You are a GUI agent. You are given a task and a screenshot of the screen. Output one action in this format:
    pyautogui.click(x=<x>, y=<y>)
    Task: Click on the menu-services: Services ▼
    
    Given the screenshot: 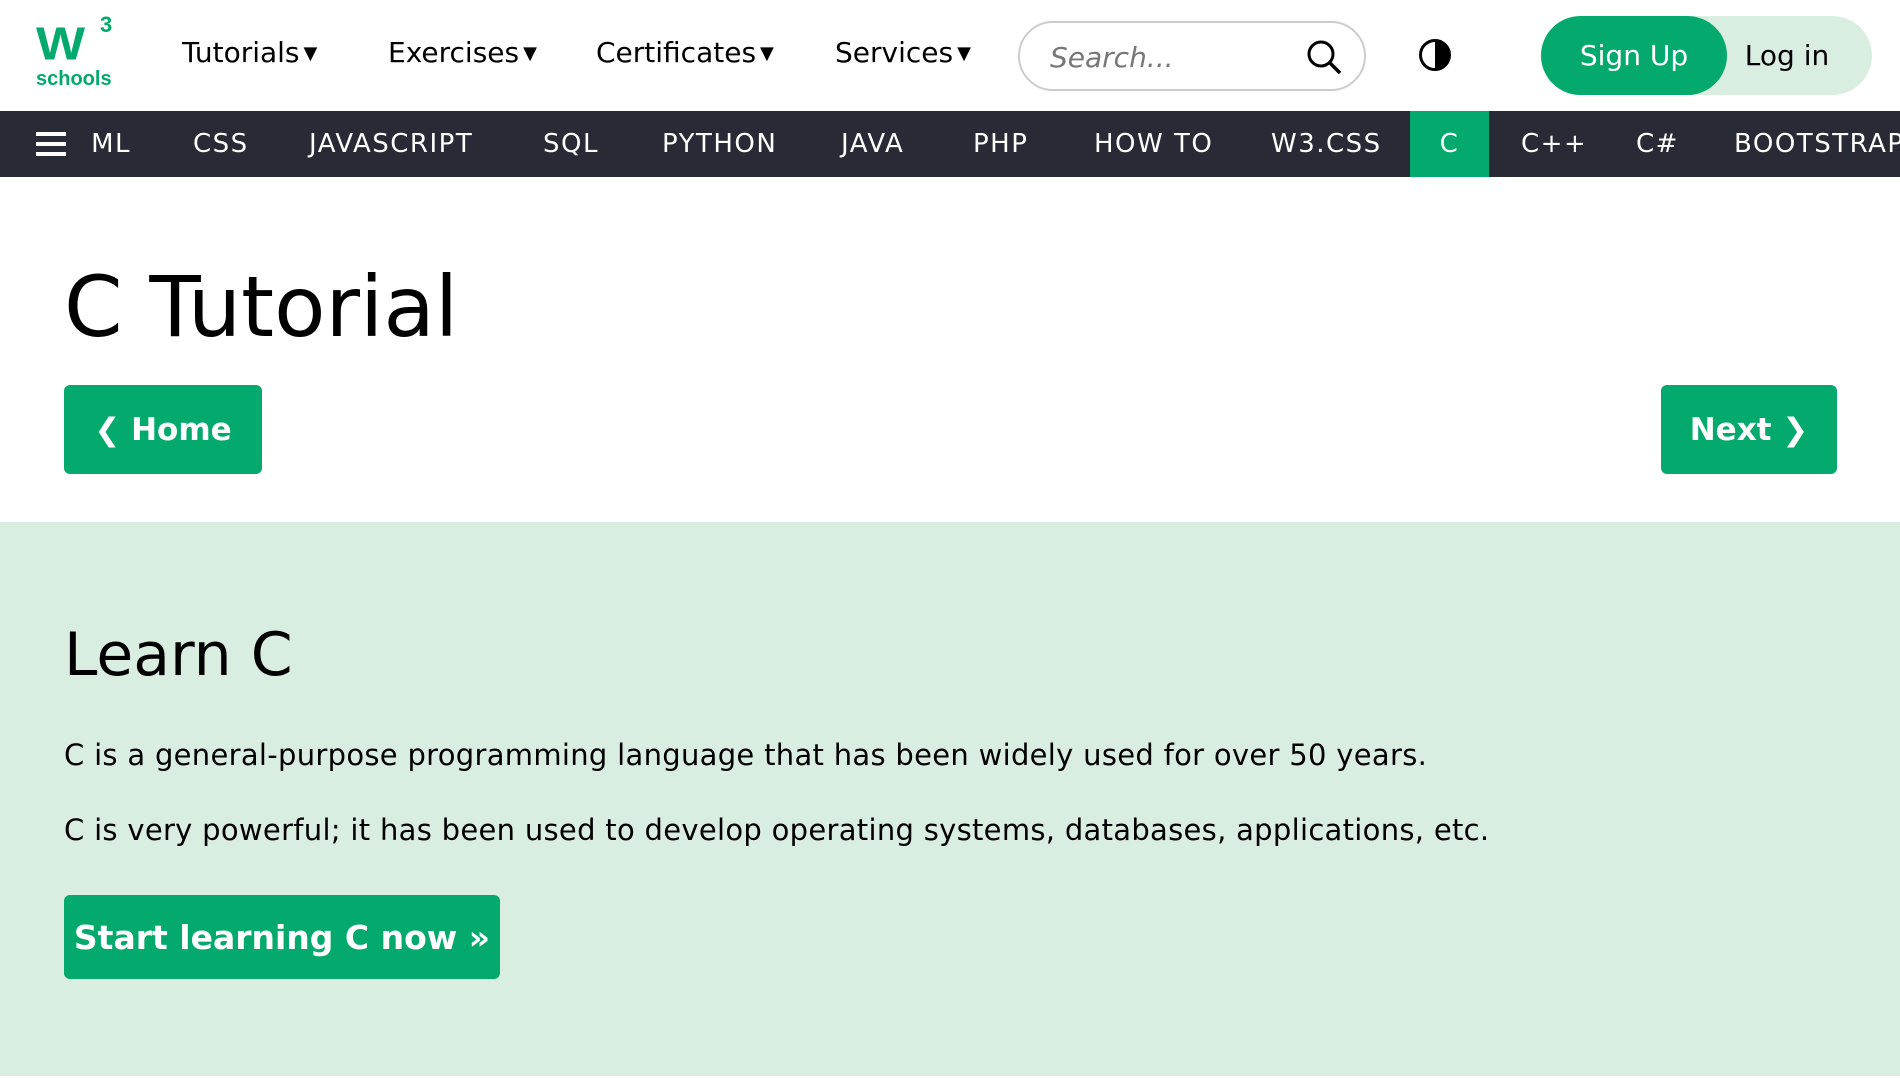 What is the action you would take?
    pyautogui.click(x=903, y=52)
    